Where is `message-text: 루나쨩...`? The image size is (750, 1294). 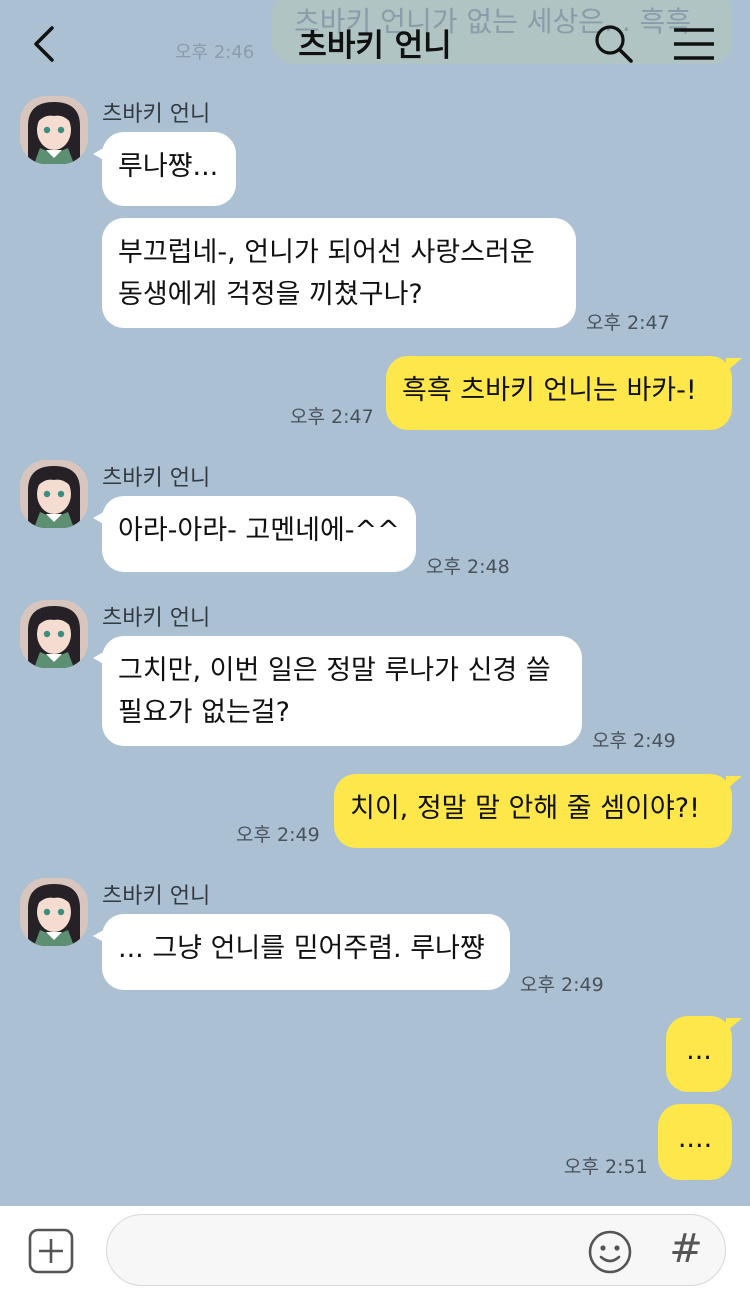
message-text: 루나쨩... is located at coordinates (168, 166).